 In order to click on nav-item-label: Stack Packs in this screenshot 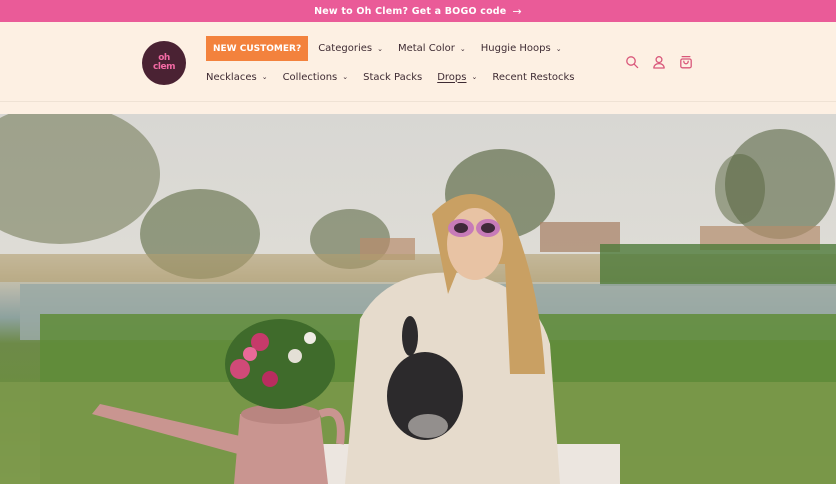, I will do `click(393, 77)`.